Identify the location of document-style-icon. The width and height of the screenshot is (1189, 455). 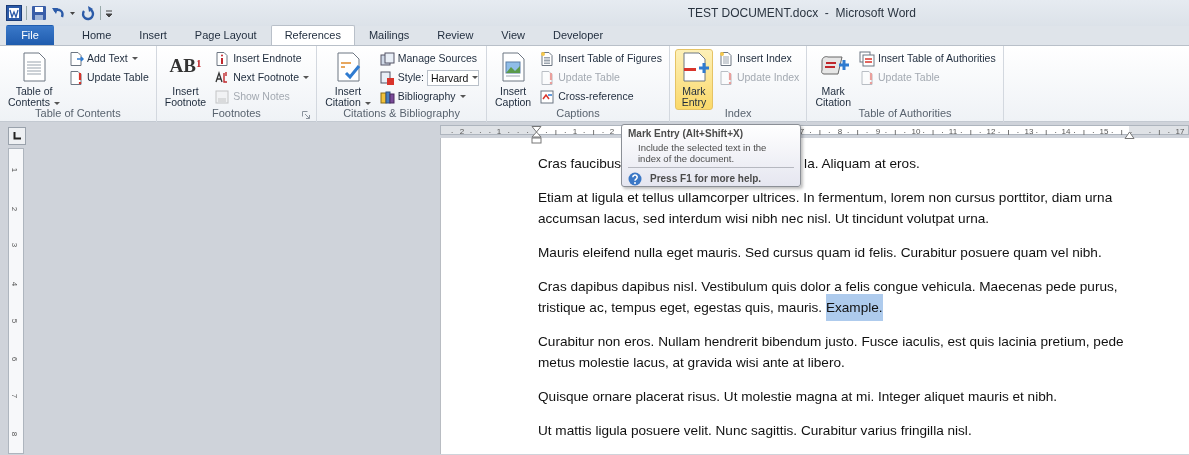
(386, 77).